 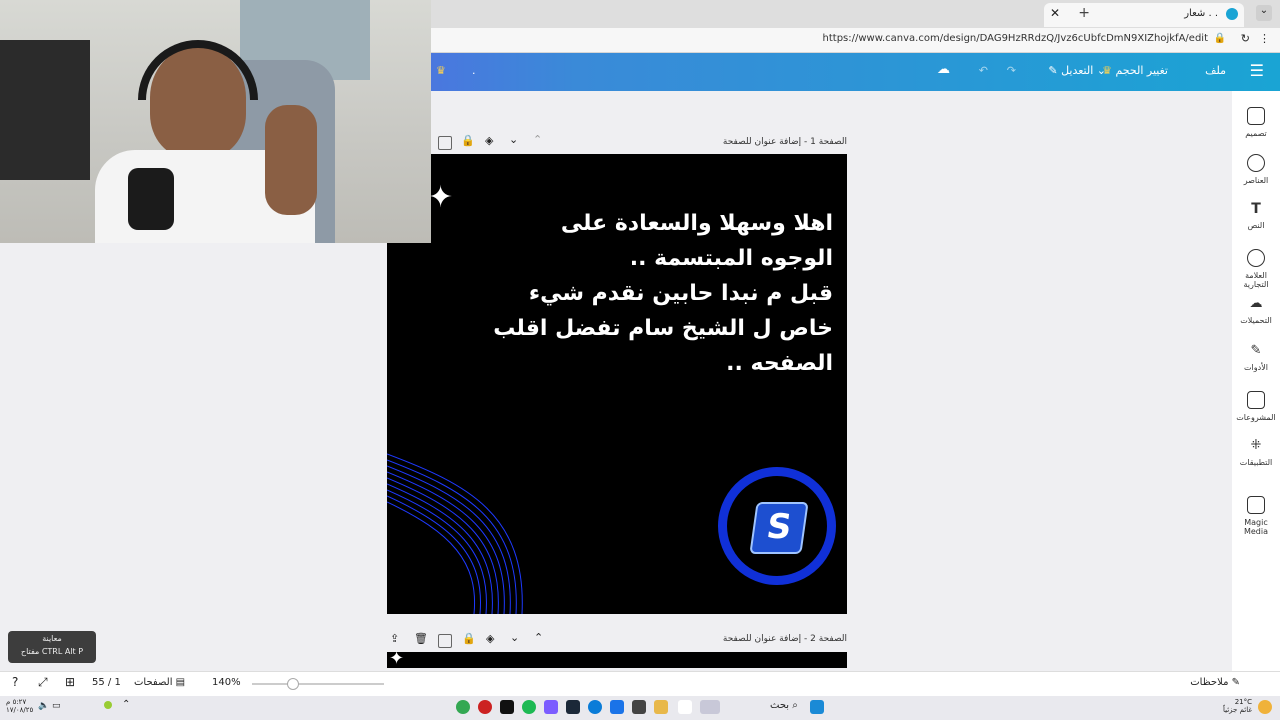 I want to click on rail-label: الأدوات, so click(x=1256, y=367).